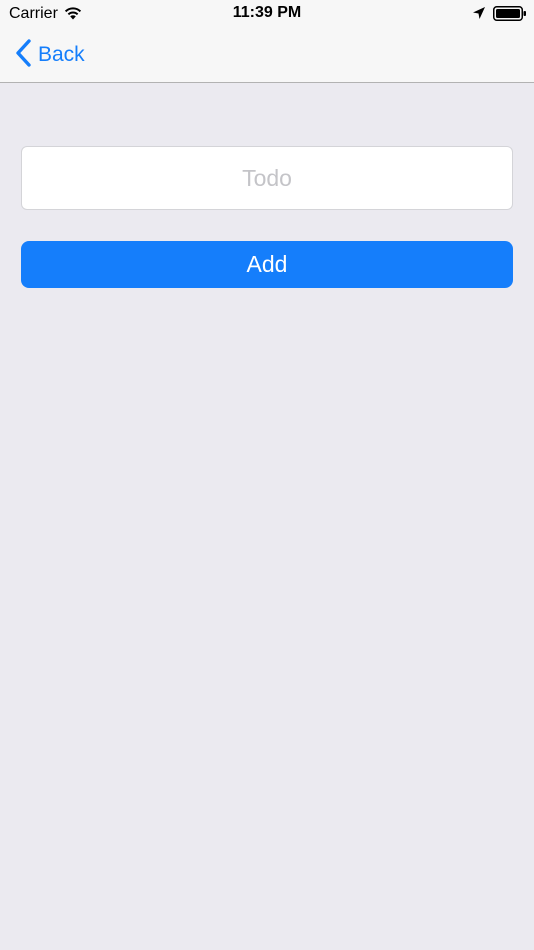 Image resolution: width=534 pixels, height=950 pixels. Describe the element at coordinates (267, 178) in the screenshot. I see `todo-input` at that location.